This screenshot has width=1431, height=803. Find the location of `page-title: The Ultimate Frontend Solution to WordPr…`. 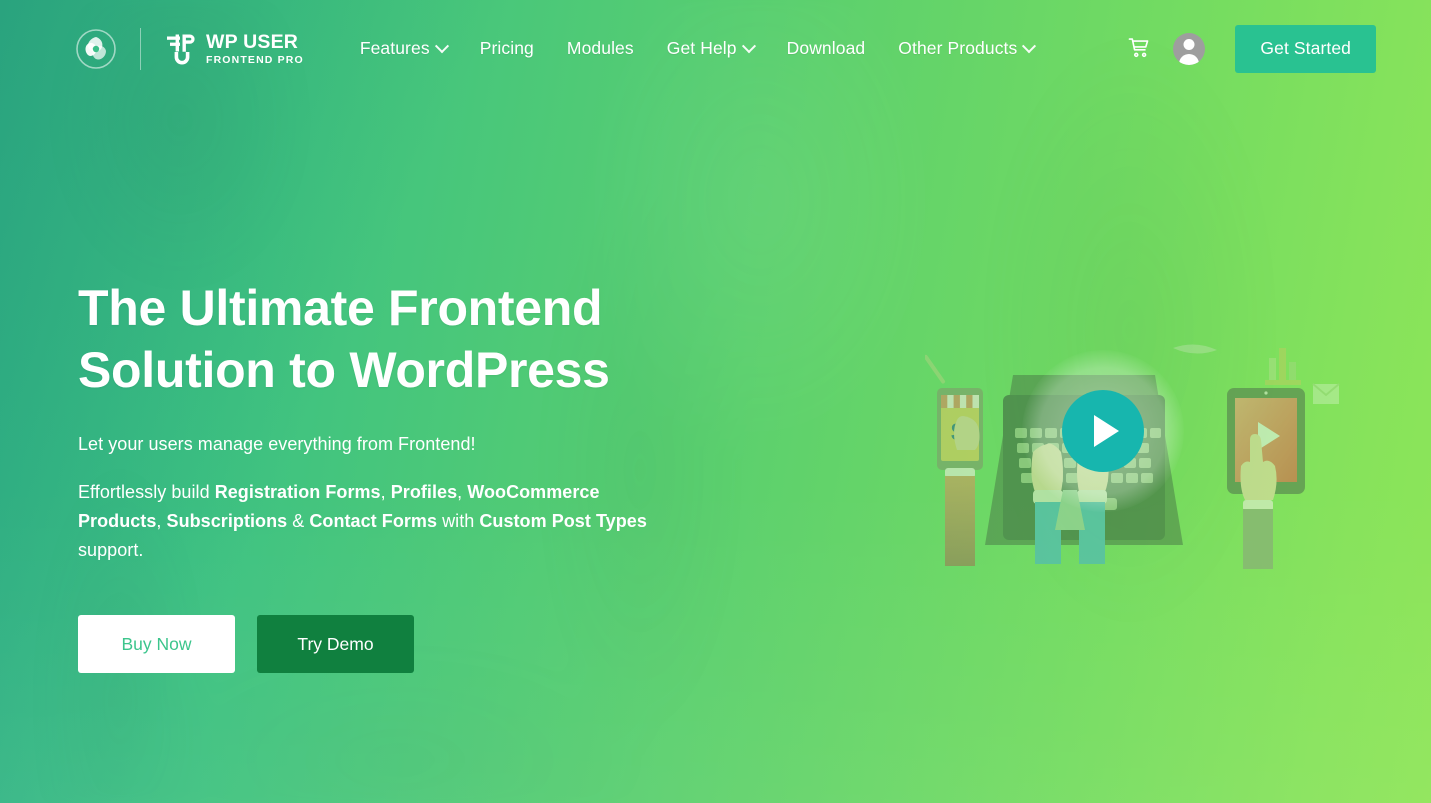

page-title: The Ultimate Frontend Solution to WordPr… is located at coordinates (398, 339).